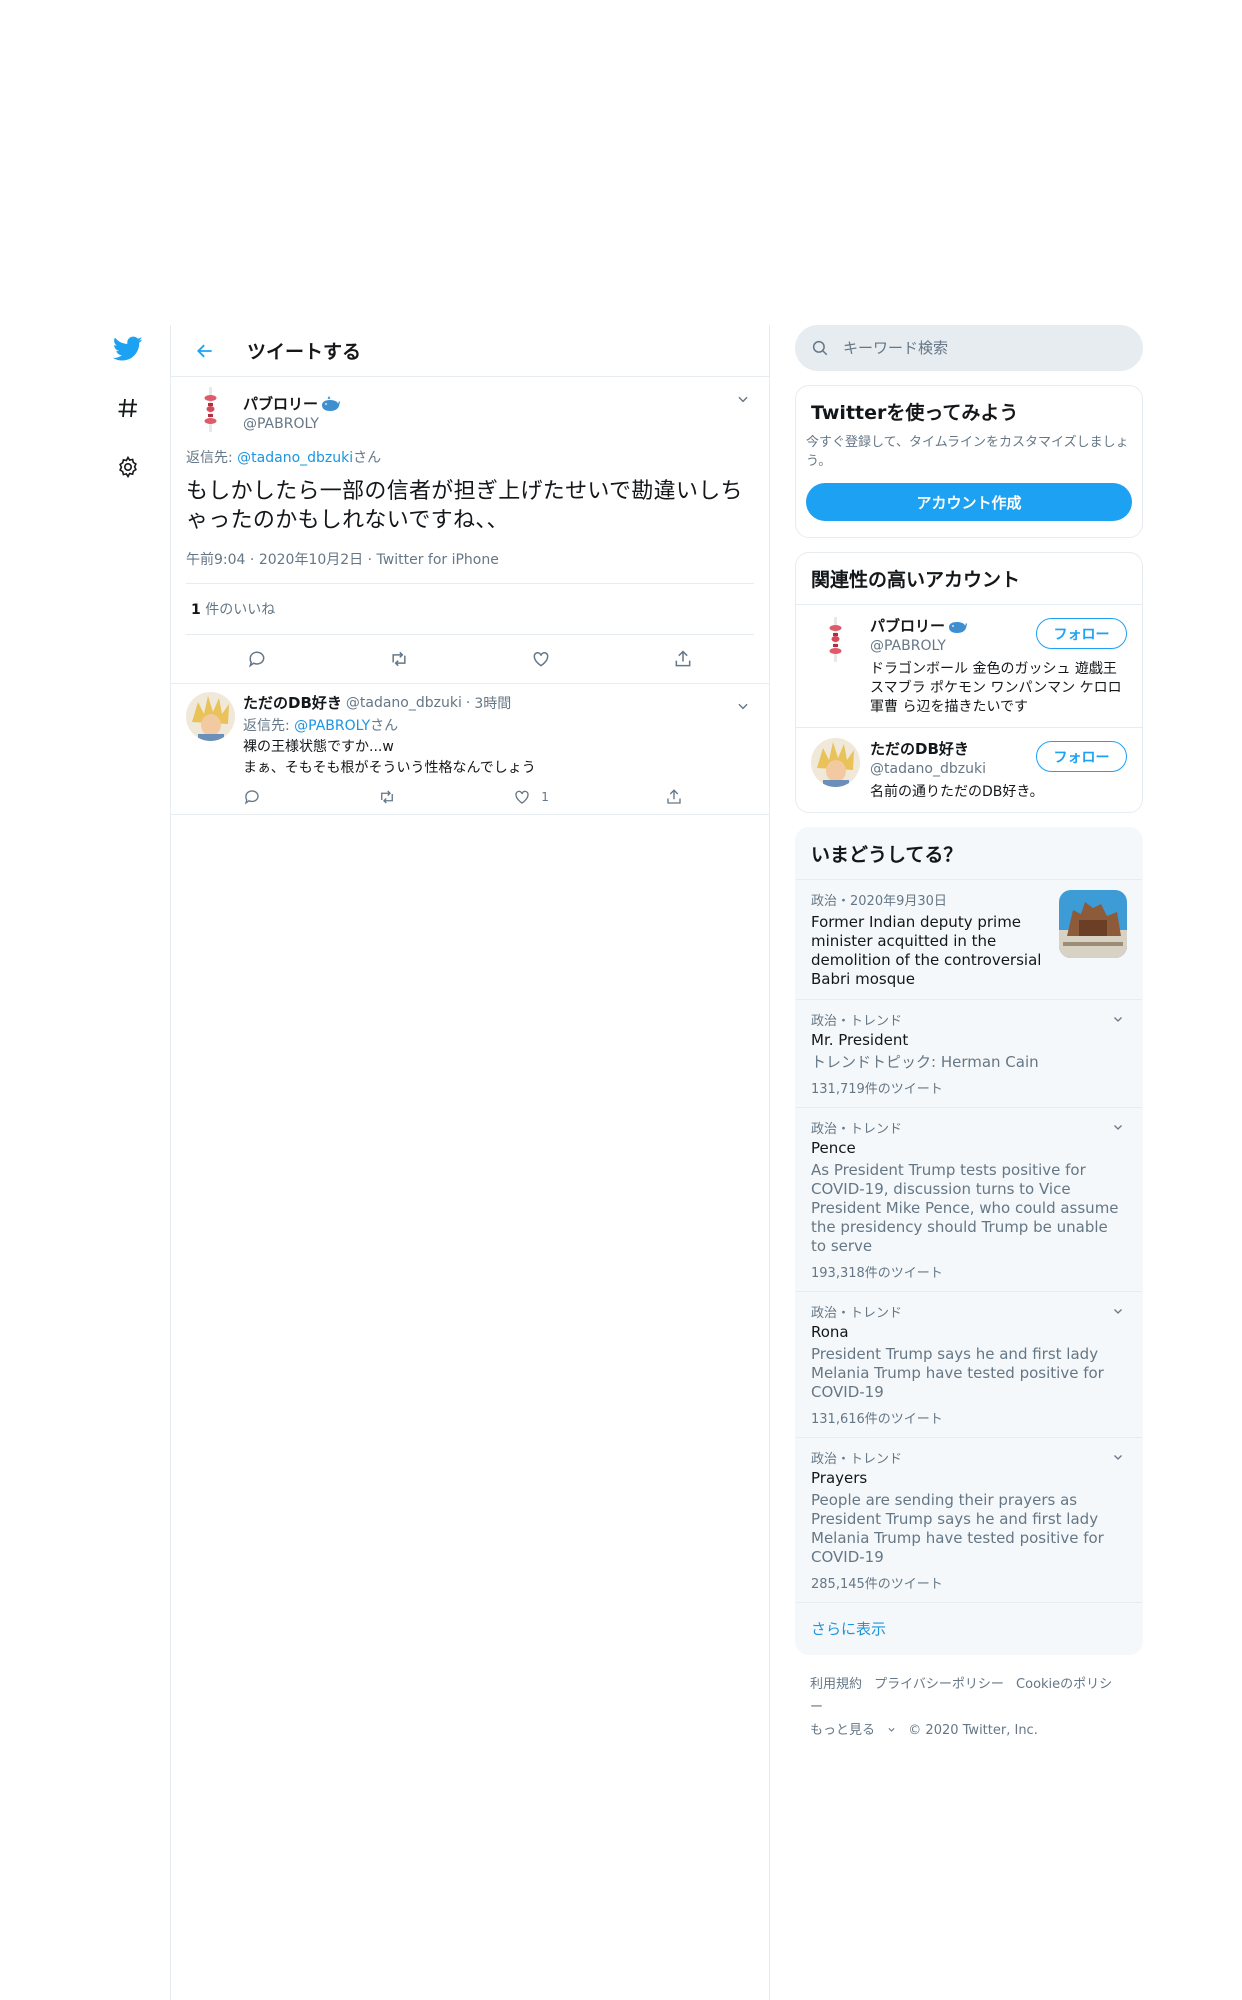  I want to click on tweet-time: 午前9:04, so click(215, 560).